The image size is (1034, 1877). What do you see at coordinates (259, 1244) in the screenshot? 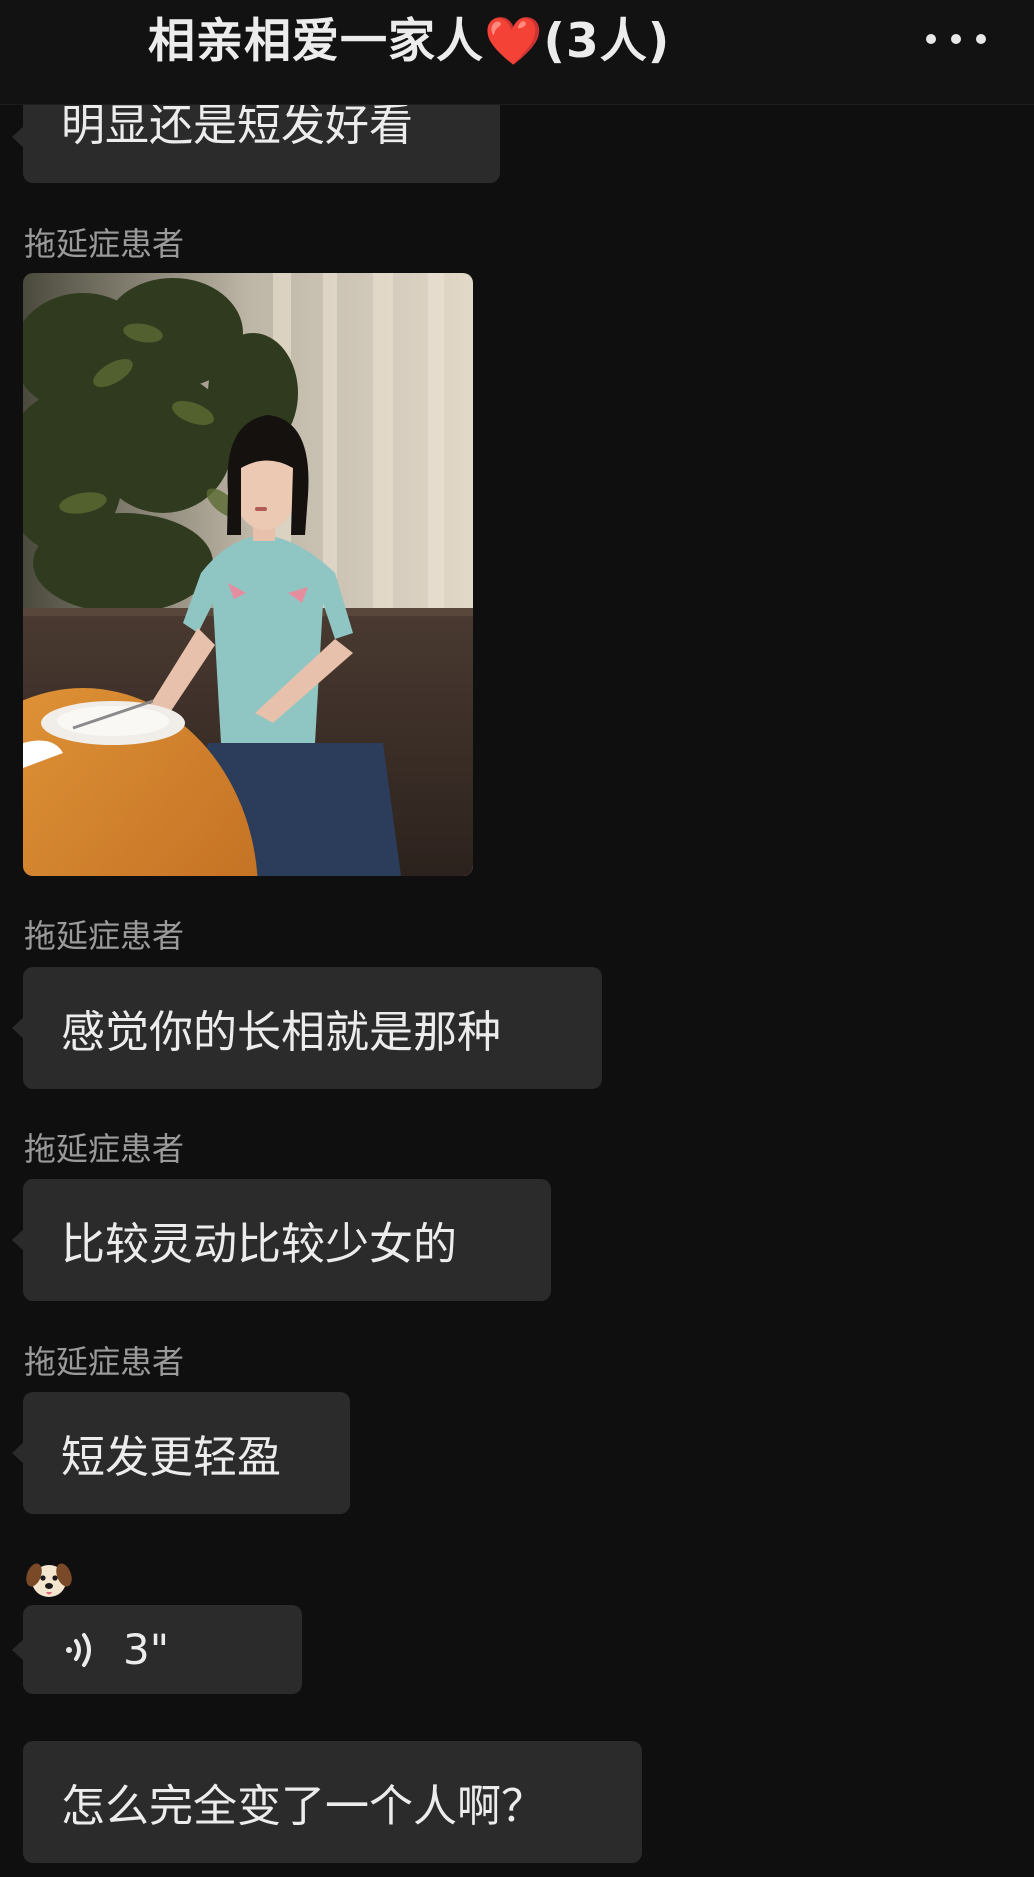
I see `message-text: 比较灵动比较少女的` at bounding box center [259, 1244].